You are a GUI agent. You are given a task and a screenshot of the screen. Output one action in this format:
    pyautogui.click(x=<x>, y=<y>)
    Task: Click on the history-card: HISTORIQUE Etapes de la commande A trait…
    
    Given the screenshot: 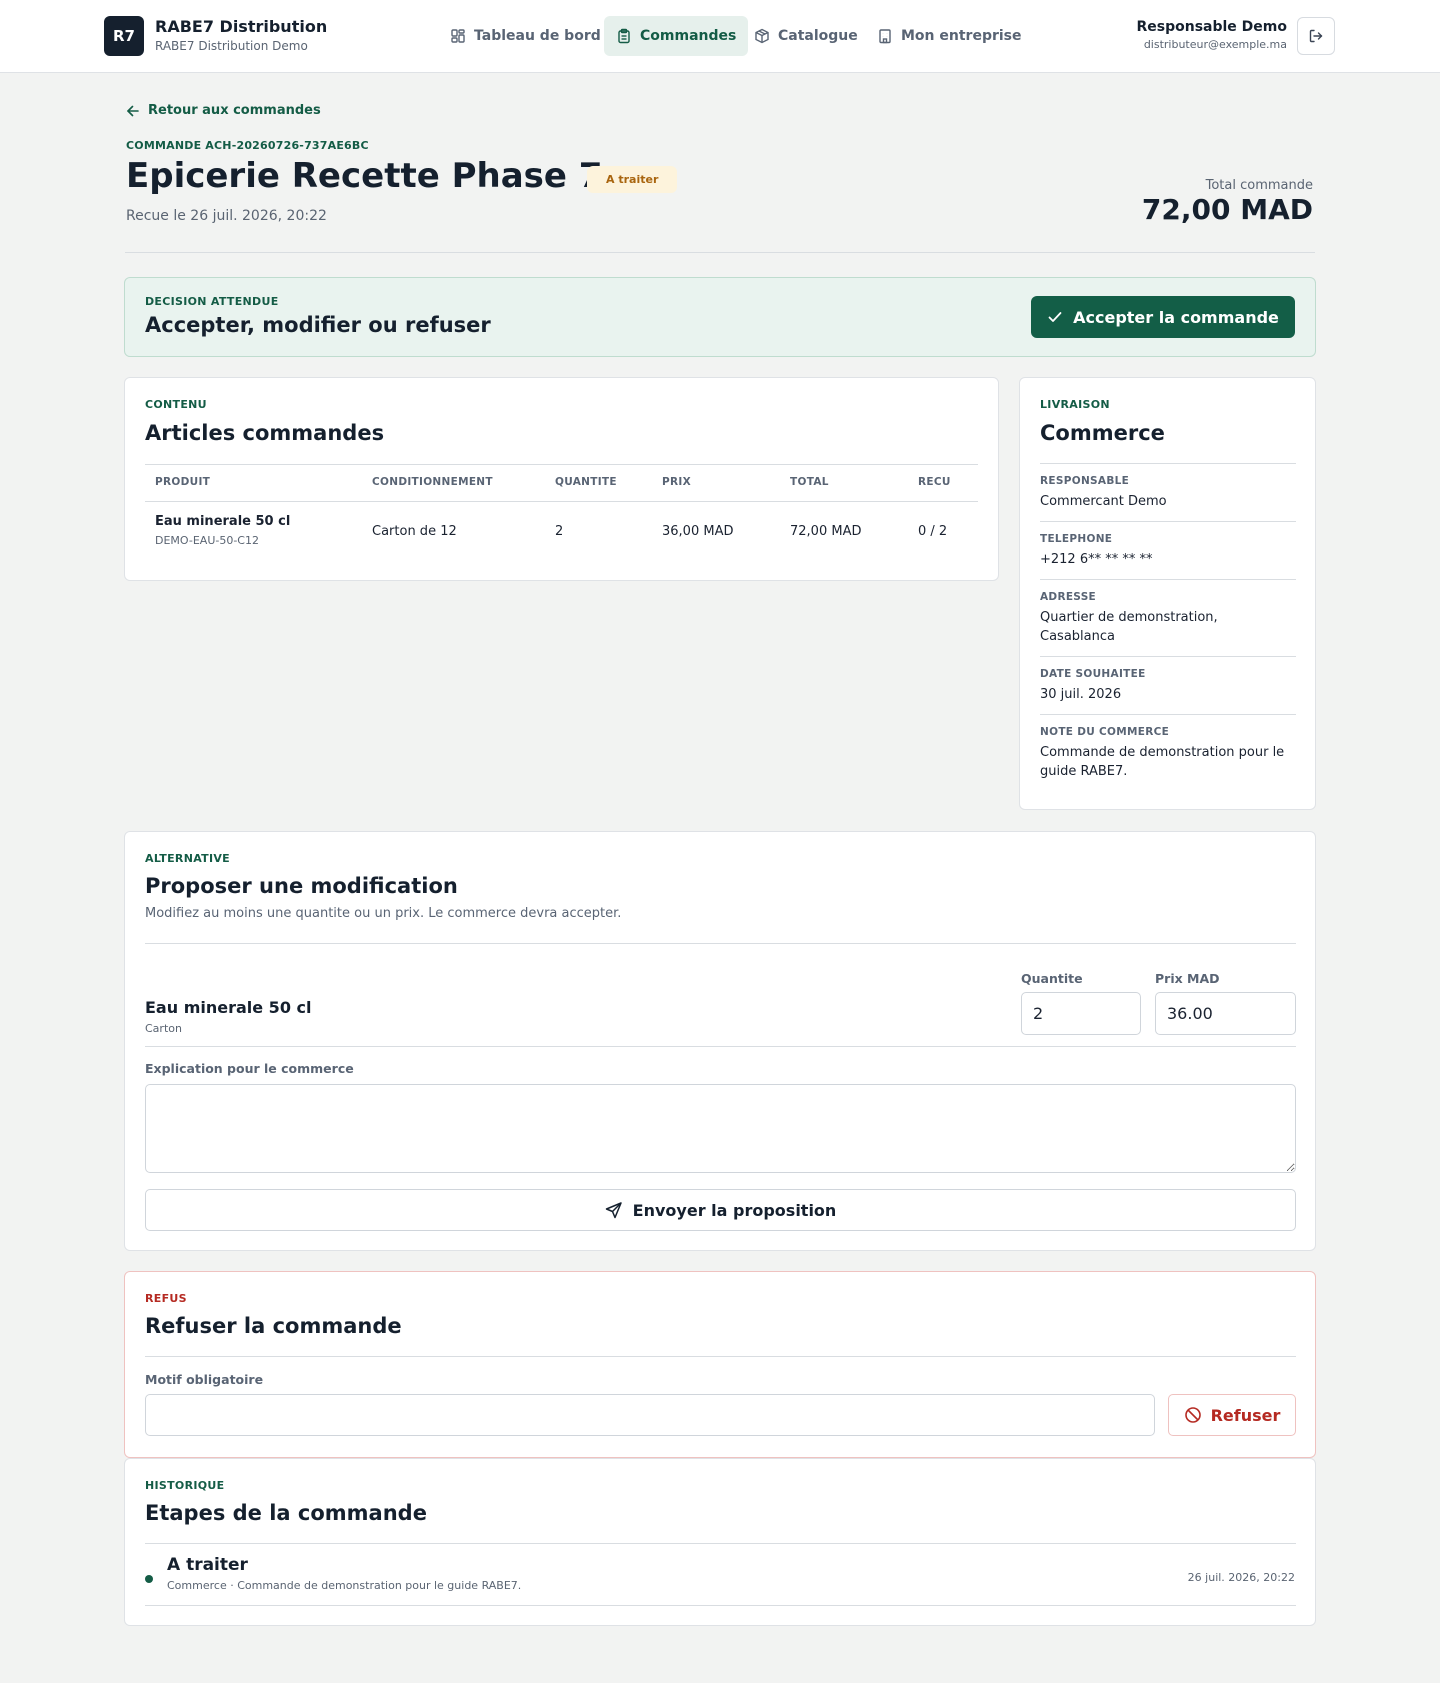 What is the action you would take?
    pyautogui.click(x=720, y=1542)
    